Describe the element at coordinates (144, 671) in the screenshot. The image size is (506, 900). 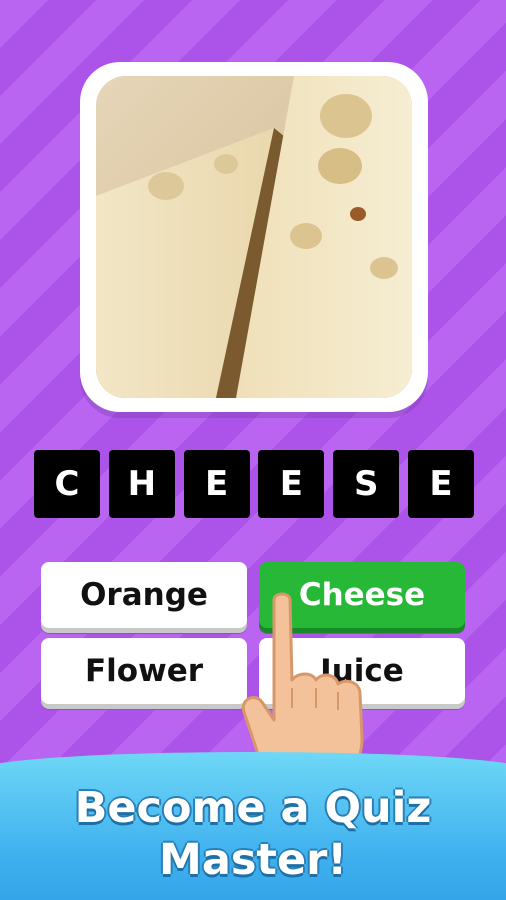
I see `option-flower-button: Flower` at that location.